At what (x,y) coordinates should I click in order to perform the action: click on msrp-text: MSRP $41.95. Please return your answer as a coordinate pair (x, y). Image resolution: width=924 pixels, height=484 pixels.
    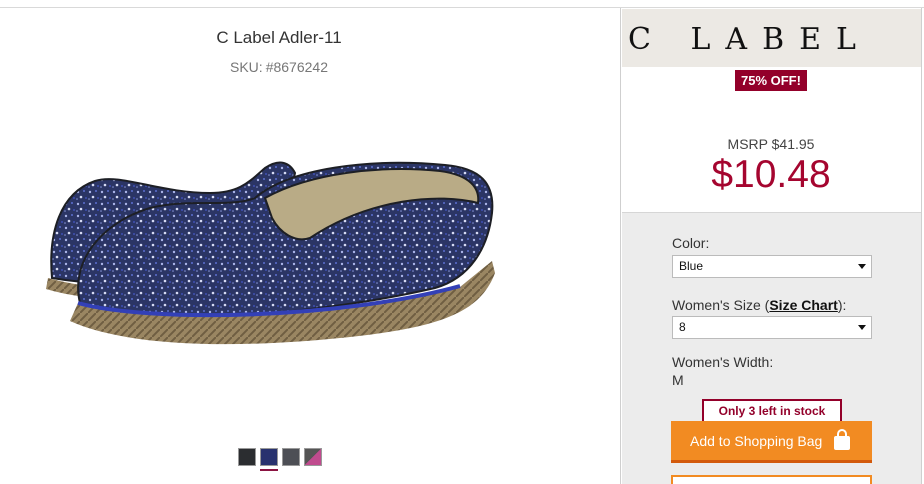
    Looking at the image, I should click on (771, 144).